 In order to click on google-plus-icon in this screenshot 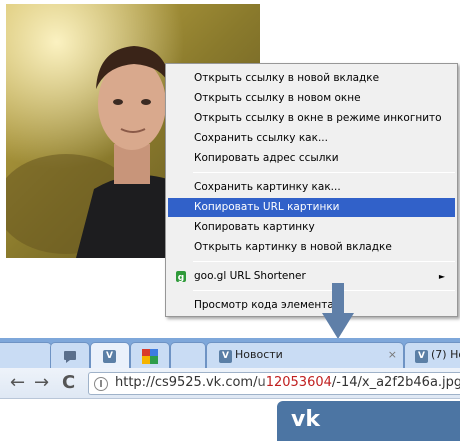, I will do `click(150, 356)`.